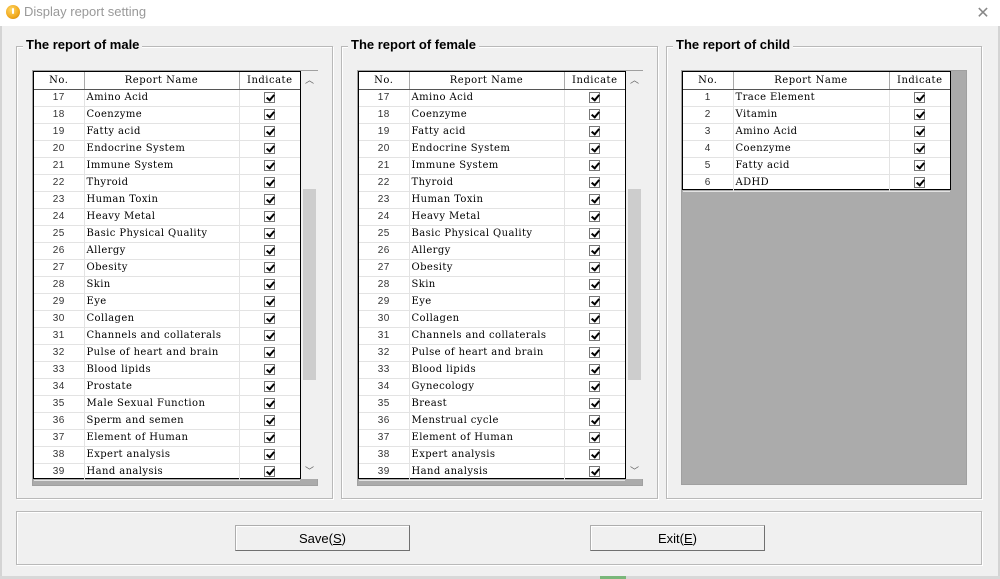 This screenshot has height=579, width=1000. What do you see at coordinates (492, 404) in the screenshot?
I see `table-row: 35 Breast` at bounding box center [492, 404].